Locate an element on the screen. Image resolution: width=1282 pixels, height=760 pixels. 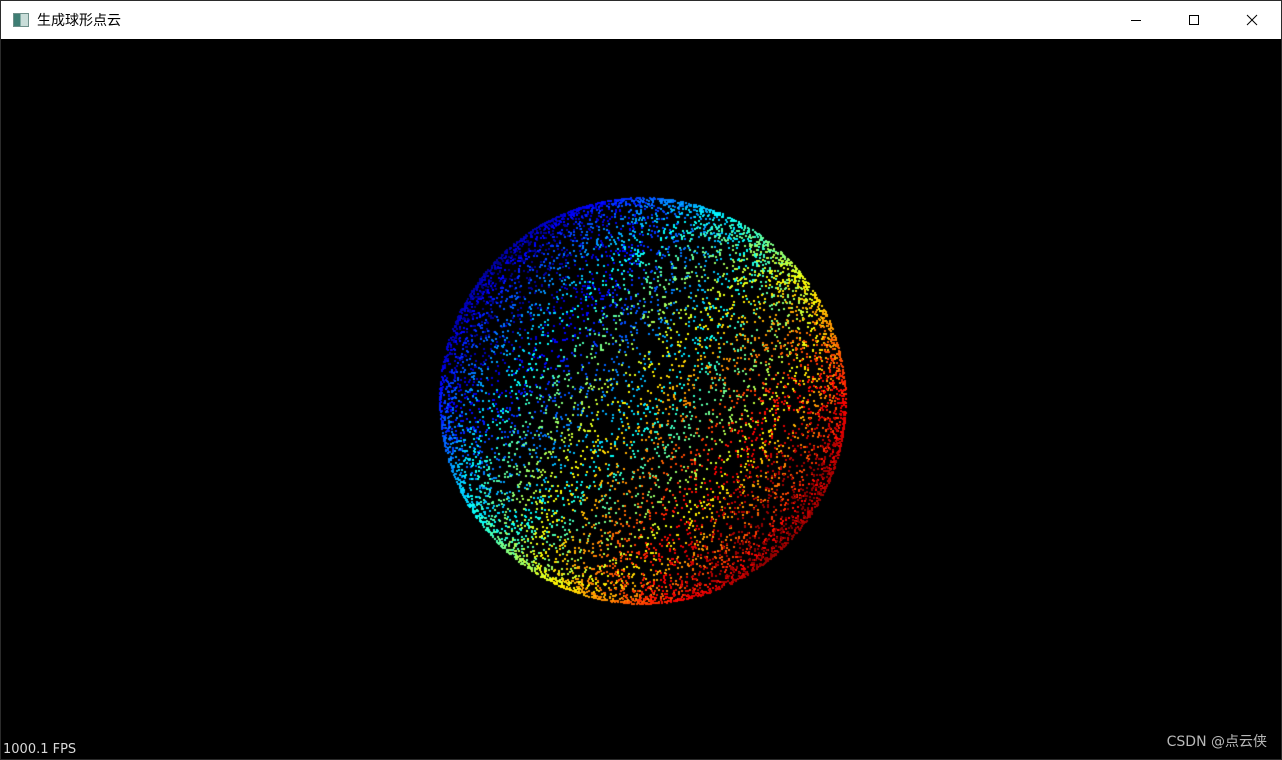
window-controls is located at coordinates (1194, 20).